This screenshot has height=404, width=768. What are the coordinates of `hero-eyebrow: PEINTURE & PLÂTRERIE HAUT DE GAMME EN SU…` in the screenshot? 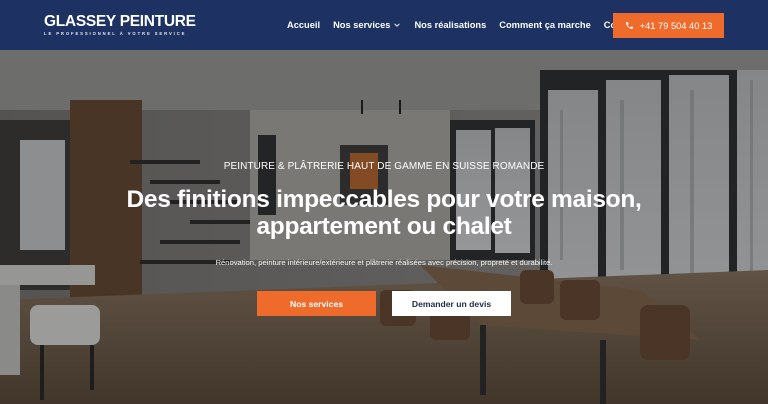 It's located at (384, 166).